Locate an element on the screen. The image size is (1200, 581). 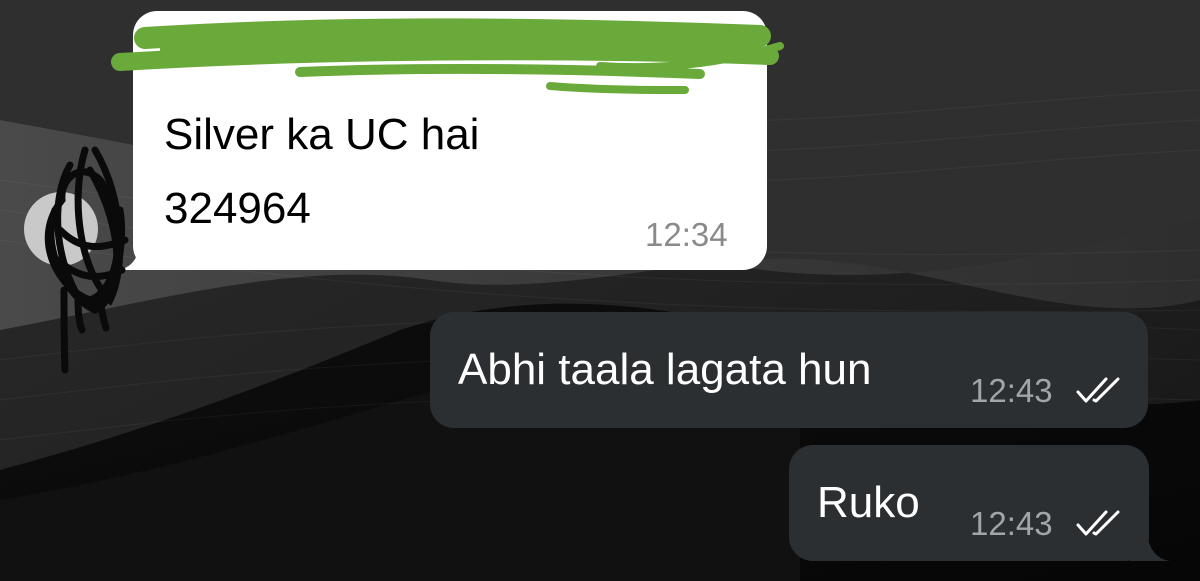
message-timestamp: 12:34 is located at coordinates (686, 234).